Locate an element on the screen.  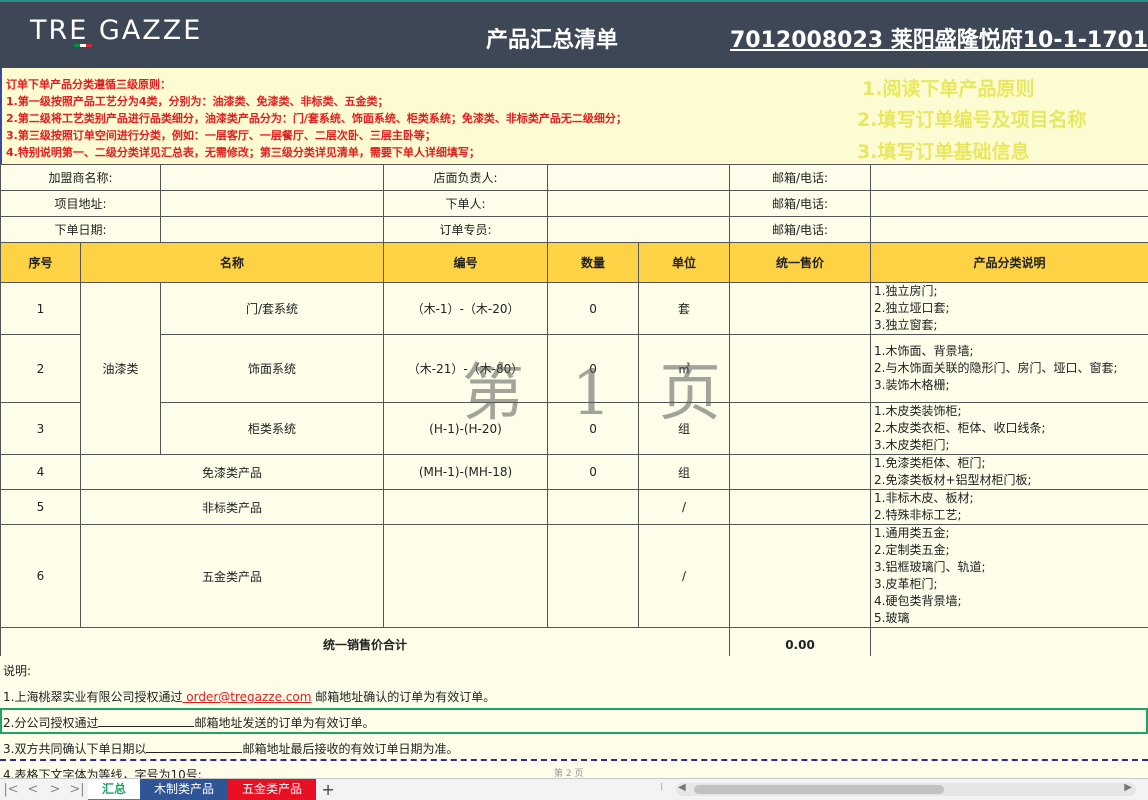
row-no: 4 is located at coordinates (40, 472).